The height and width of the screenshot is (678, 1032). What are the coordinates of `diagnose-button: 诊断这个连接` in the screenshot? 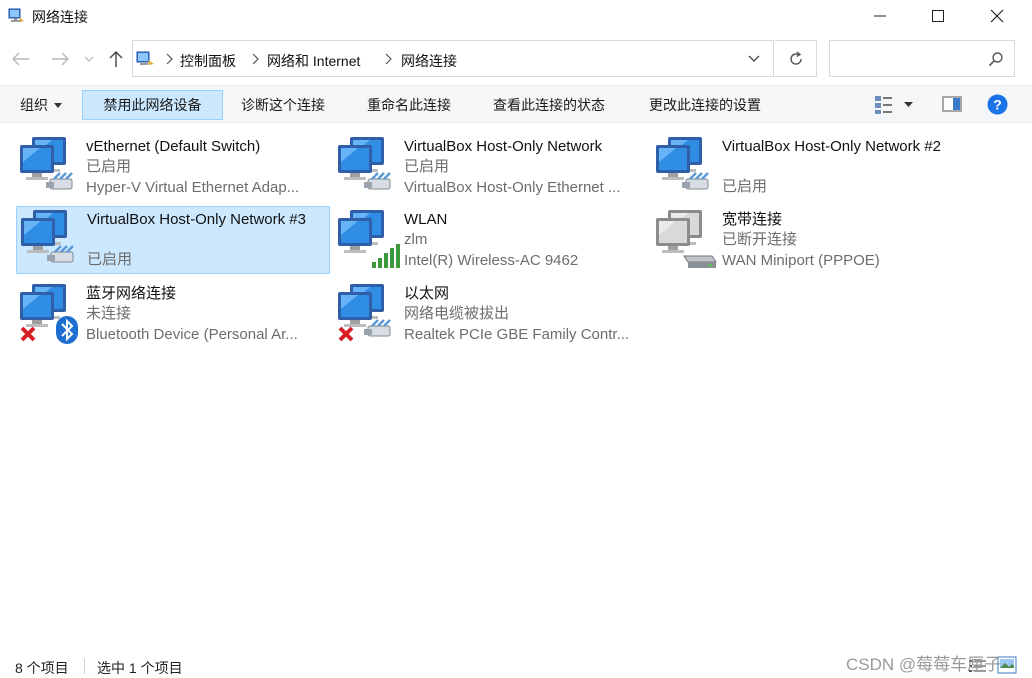 It's located at (283, 105).